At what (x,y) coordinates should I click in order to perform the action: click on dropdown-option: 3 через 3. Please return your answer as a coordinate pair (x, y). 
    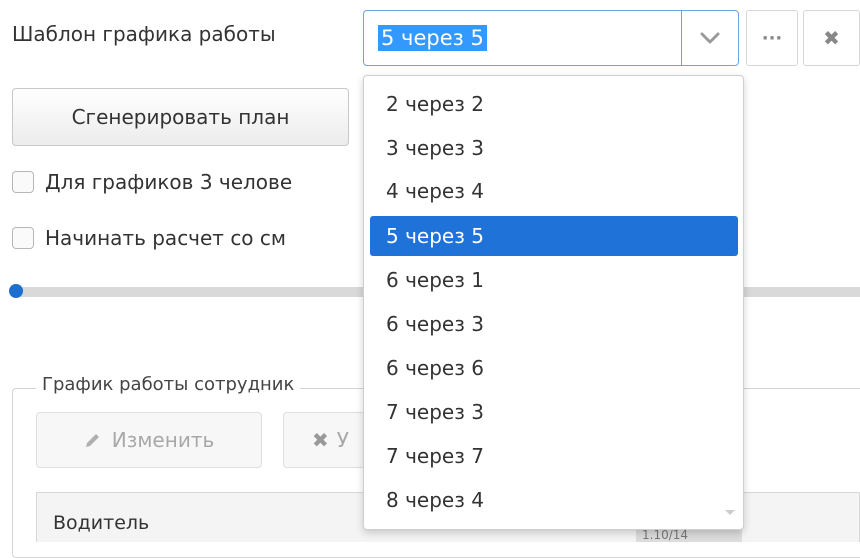
    Looking at the image, I should click on (554, 148).